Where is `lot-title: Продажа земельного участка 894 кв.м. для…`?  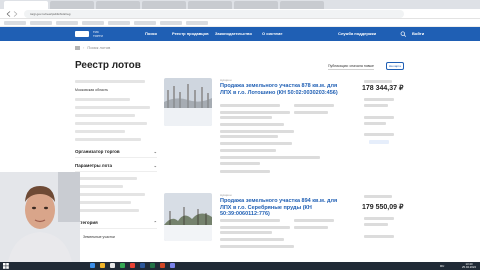 lot-title: Продажа земельного участка 894 кв.м. для… is located at coordinates (280, 208).